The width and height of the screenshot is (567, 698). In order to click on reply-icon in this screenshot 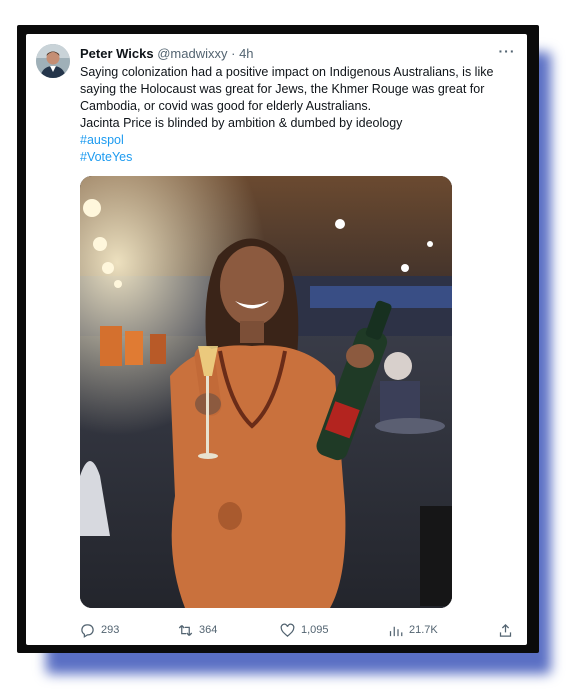, I will do `click(87, 630)`.